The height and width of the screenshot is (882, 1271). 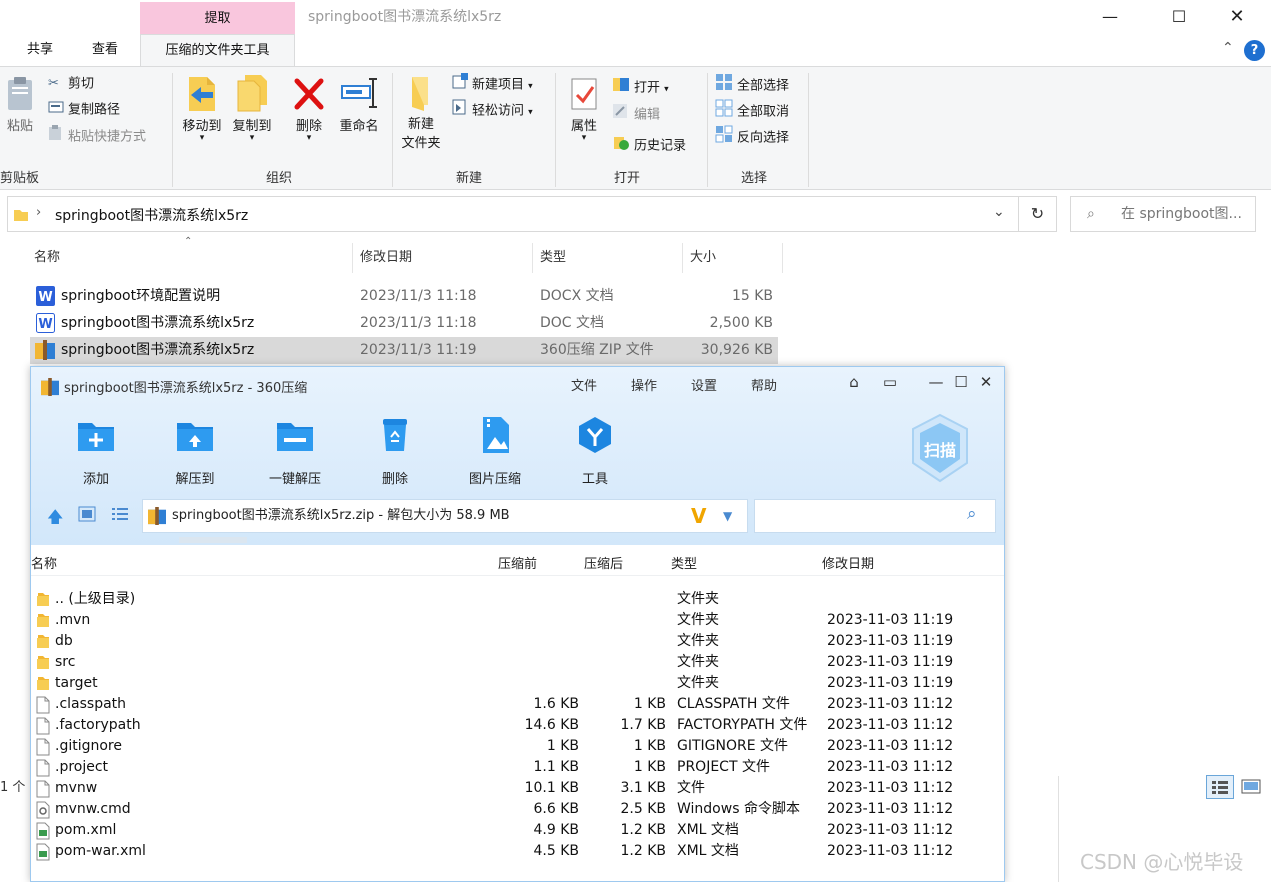 What do you see at coordinates (517, 788) in the screenshot?
I see `zip-list-row: mvnw 10.1 KB 3.1 KB 文件 2023-11-03 11:12` at bounding box center [517, 788].